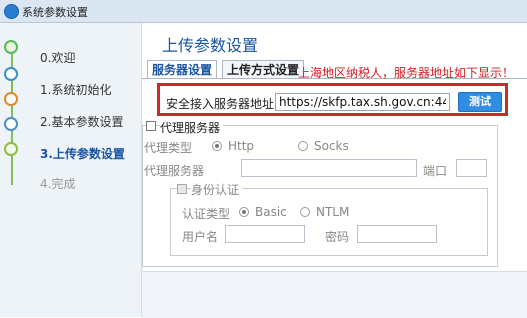  I want to click on proxy-group-label: 代理服务器, so click(192, 127).